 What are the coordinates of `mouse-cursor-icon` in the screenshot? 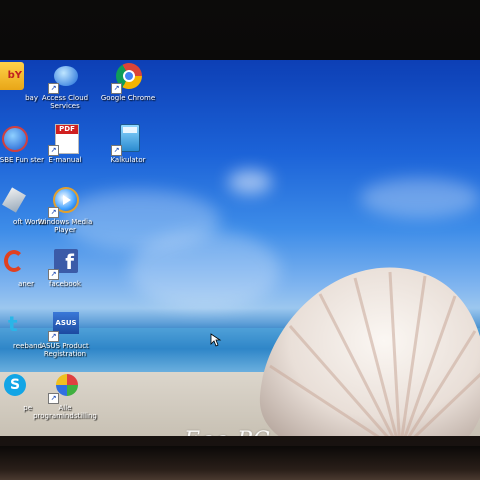 It's located at (217, 341).